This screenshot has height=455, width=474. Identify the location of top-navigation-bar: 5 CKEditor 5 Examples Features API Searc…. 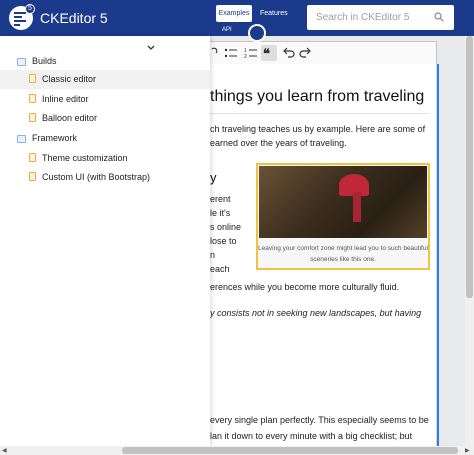
(237, 18).